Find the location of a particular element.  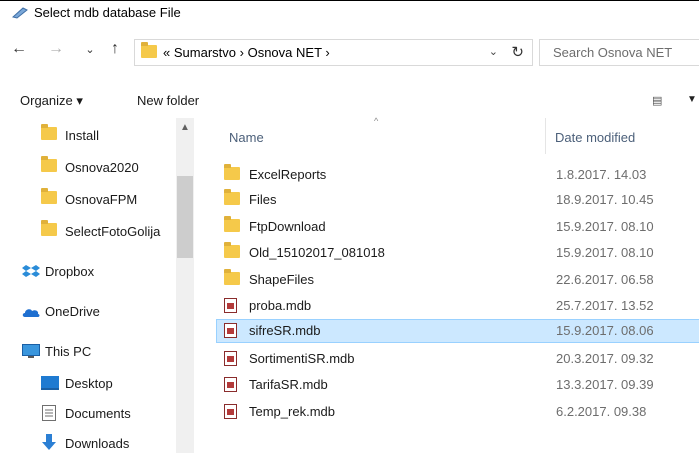

column-header-name: Name is located at coordinates (246, 137).